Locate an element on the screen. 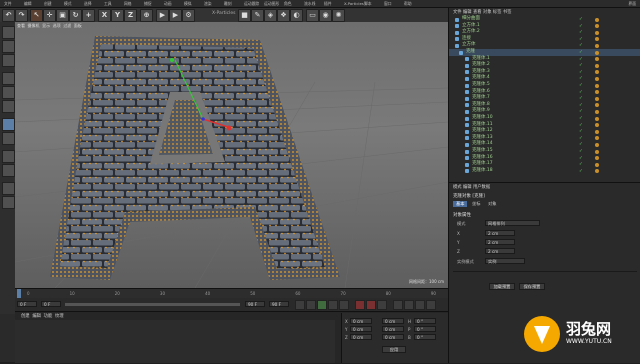  rot-p-field: 0 ° is located at coordinates (425, 329).